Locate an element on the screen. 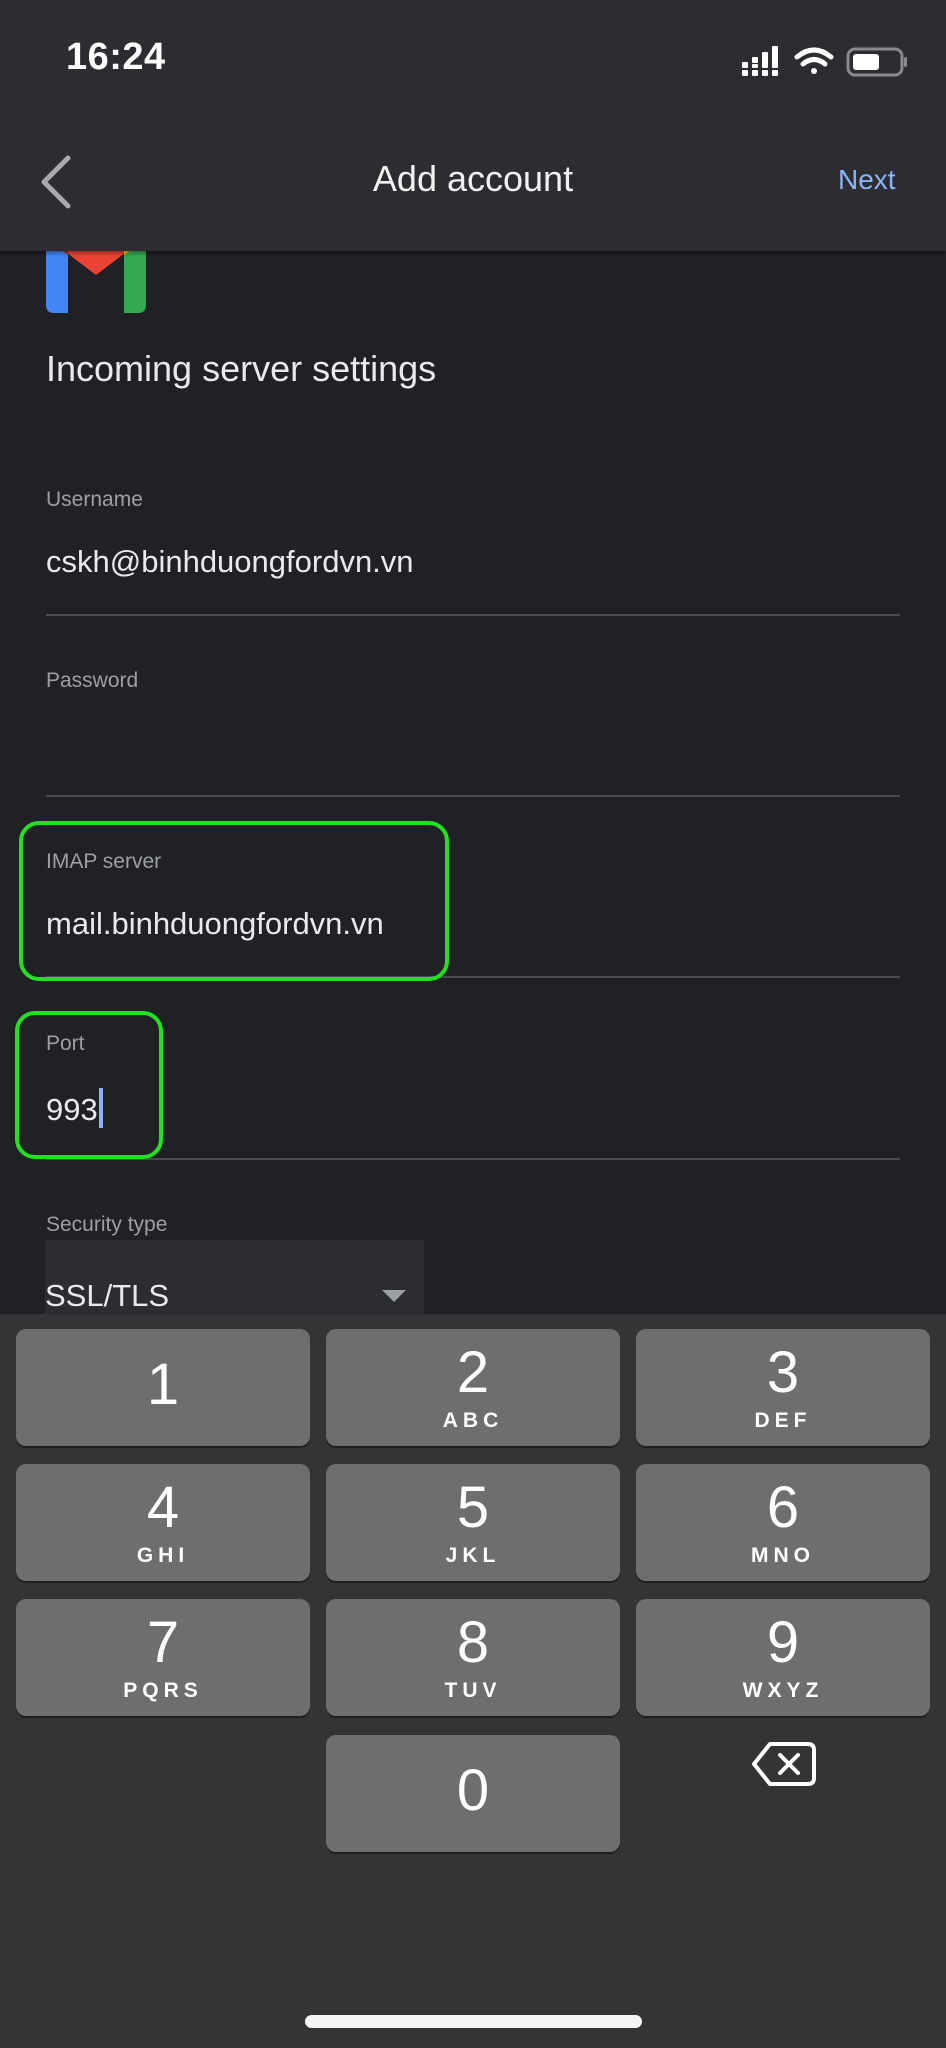 The image size is (946, 2048). backspace-icon is located at coordinates (784, 1764).